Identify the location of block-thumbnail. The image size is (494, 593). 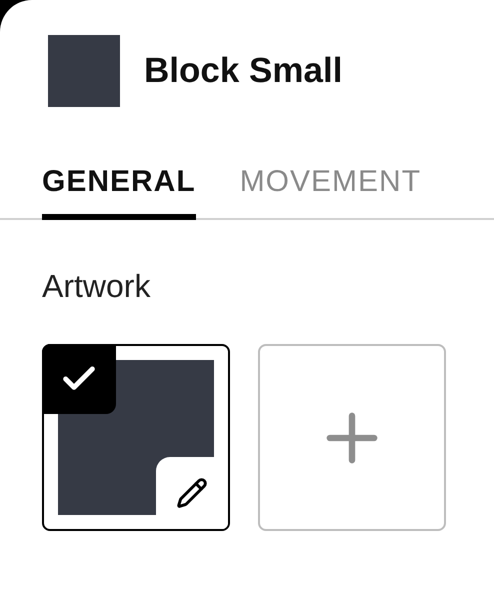
(84, 71).